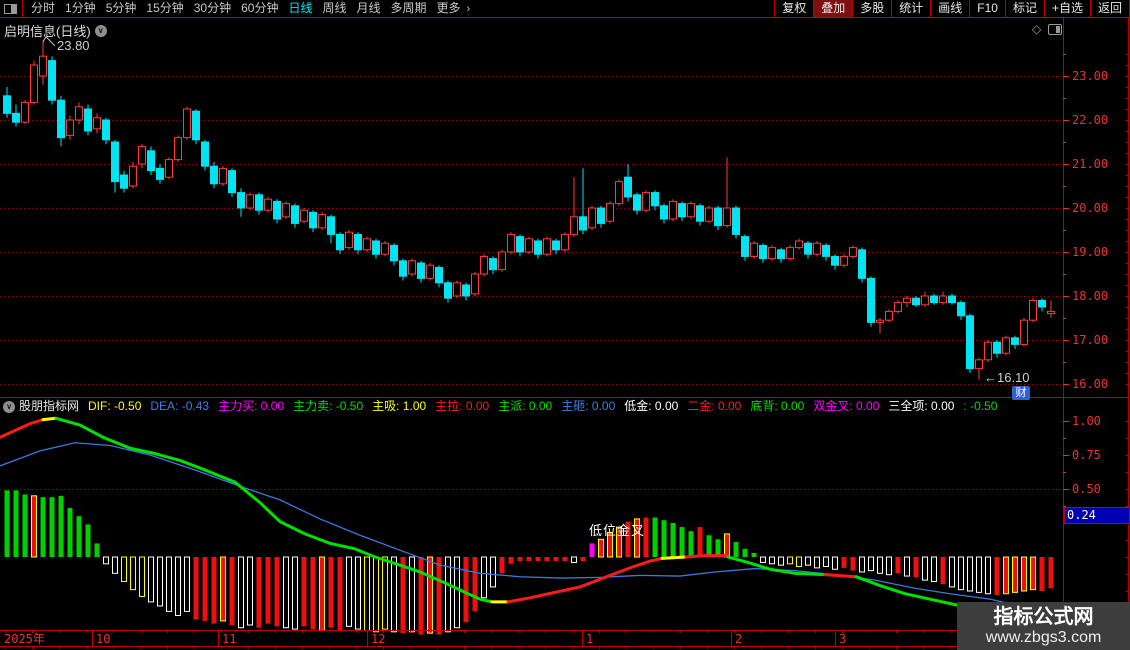  Describe the element at coordinates (462, 406) in the screenshot. I see `indicator-field: 主拉: 0.00` at that location.